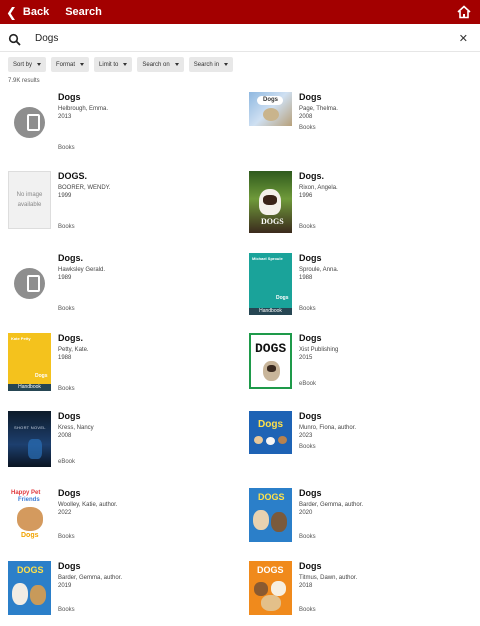 The width and height of the screenshot is (480, 626). Describe the element at coordinates (306, 358) in the screenshot. I see `result-year: 2015` at that location.